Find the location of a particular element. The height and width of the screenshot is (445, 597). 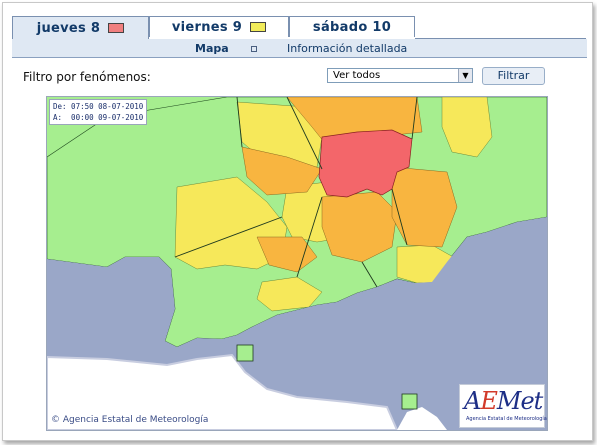

aemet-logo-text: AEMet is located at coordinates (503, 401).